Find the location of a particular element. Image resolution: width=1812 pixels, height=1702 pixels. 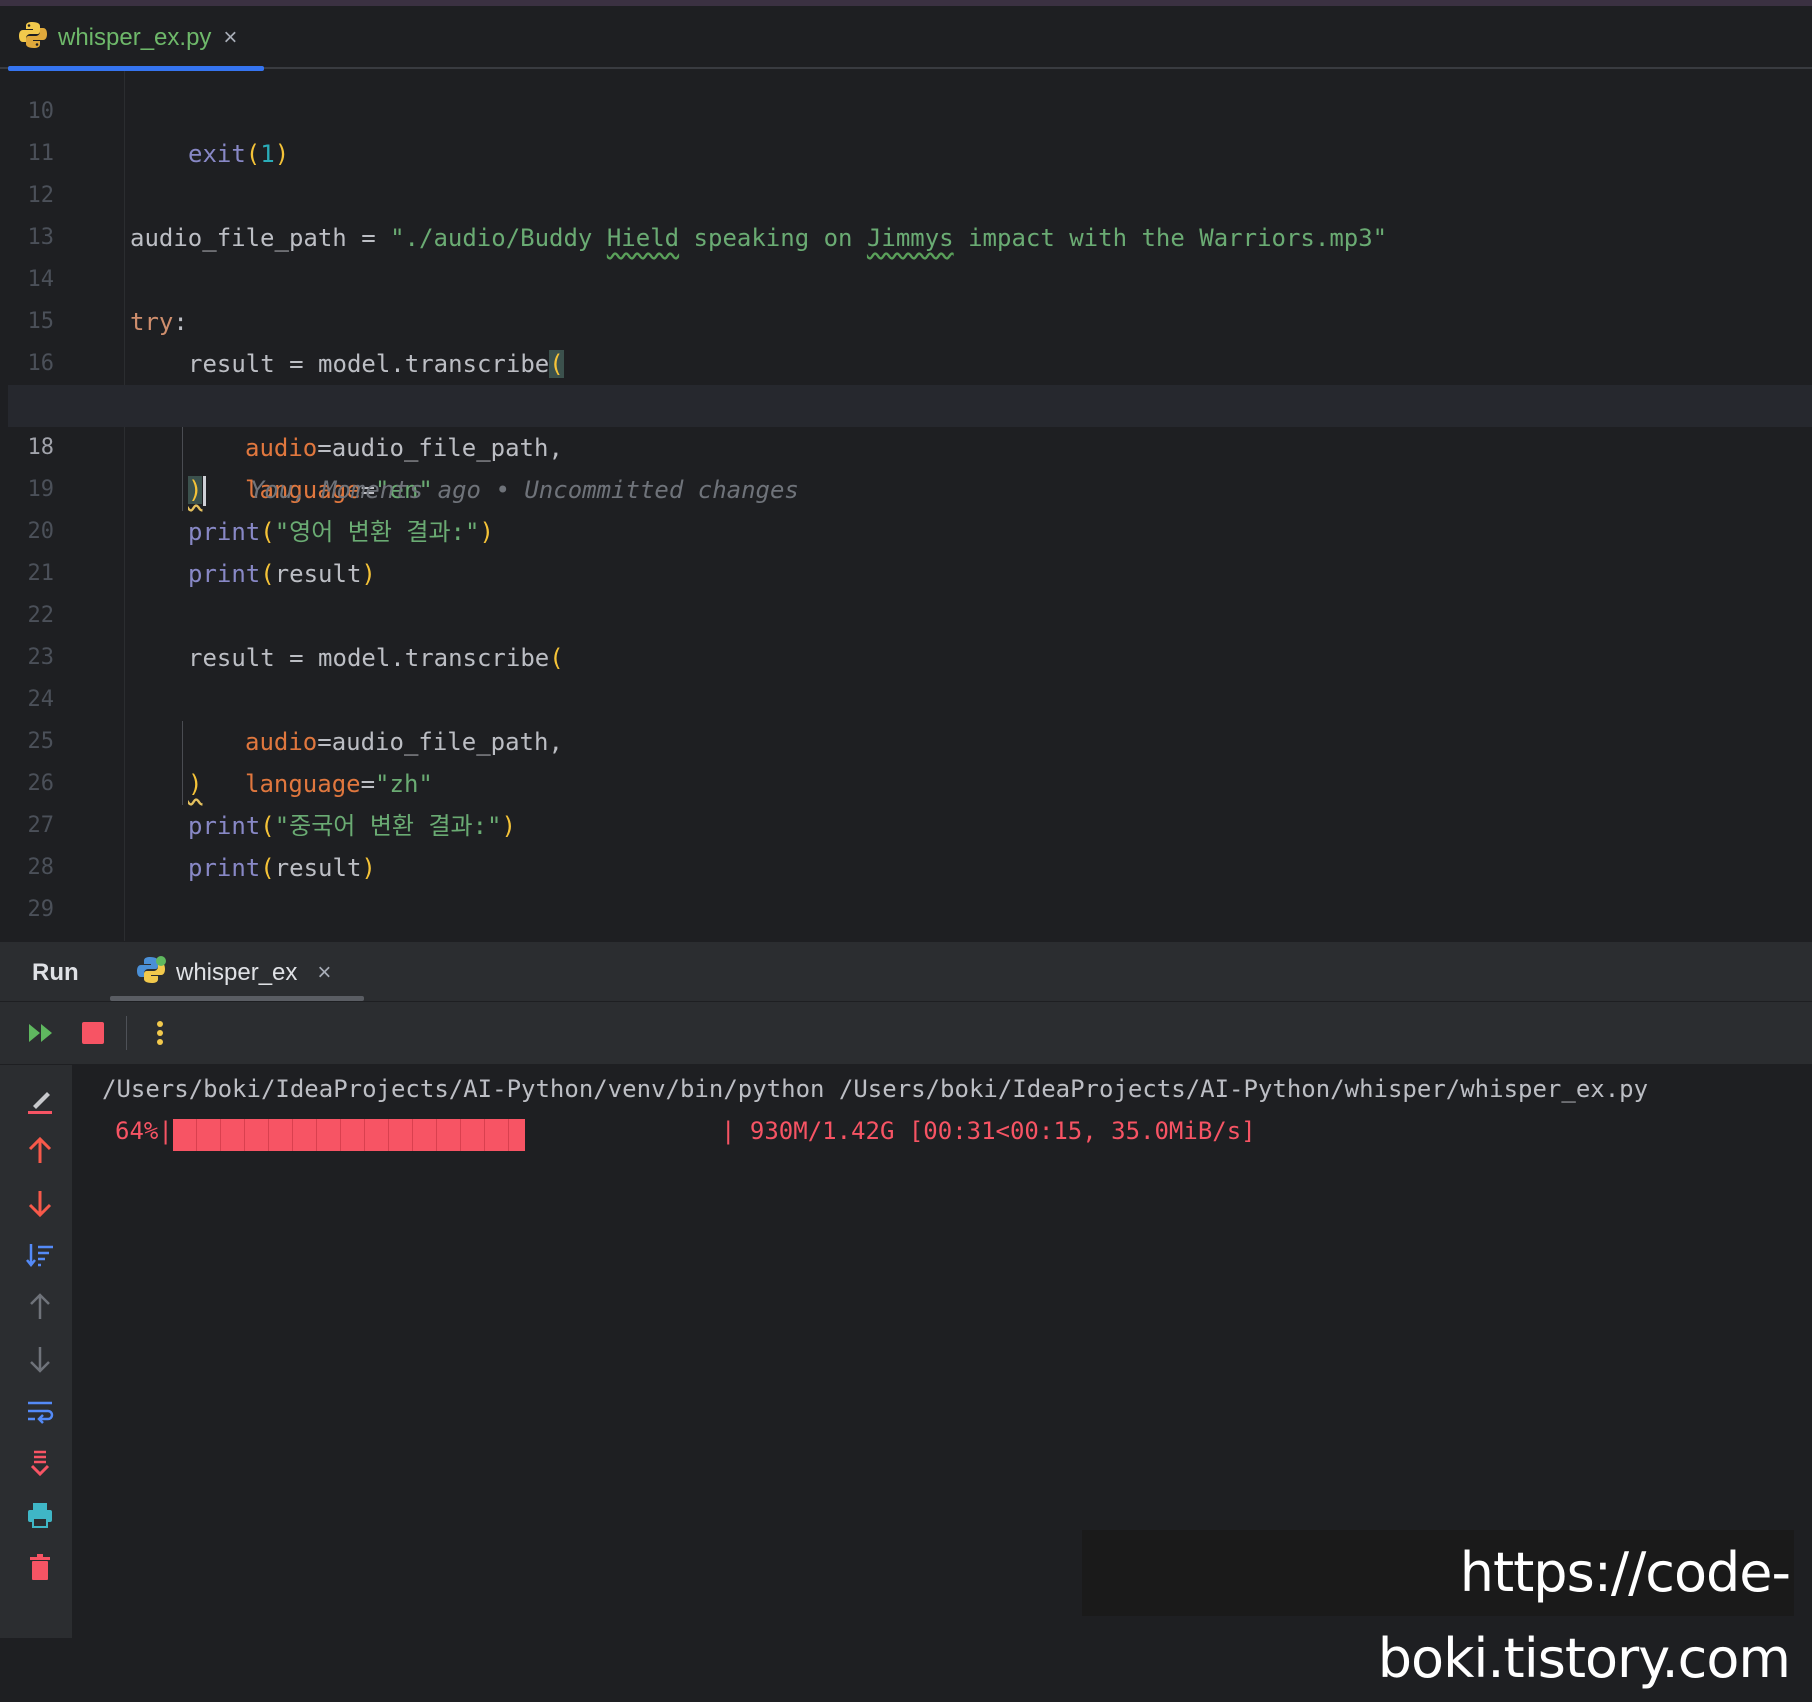

down-arrow-icon is located at coordinates (40, 1203).